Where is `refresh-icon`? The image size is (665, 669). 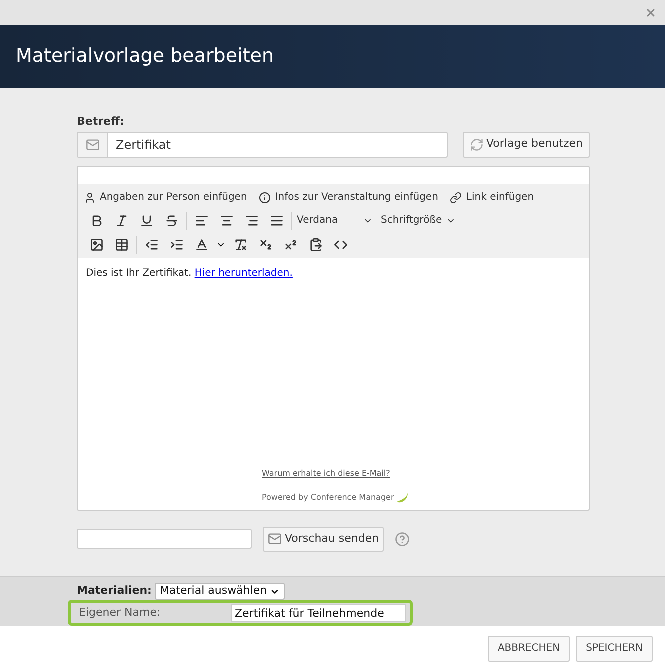
refresh-icon is located at coordinates (477, 145).